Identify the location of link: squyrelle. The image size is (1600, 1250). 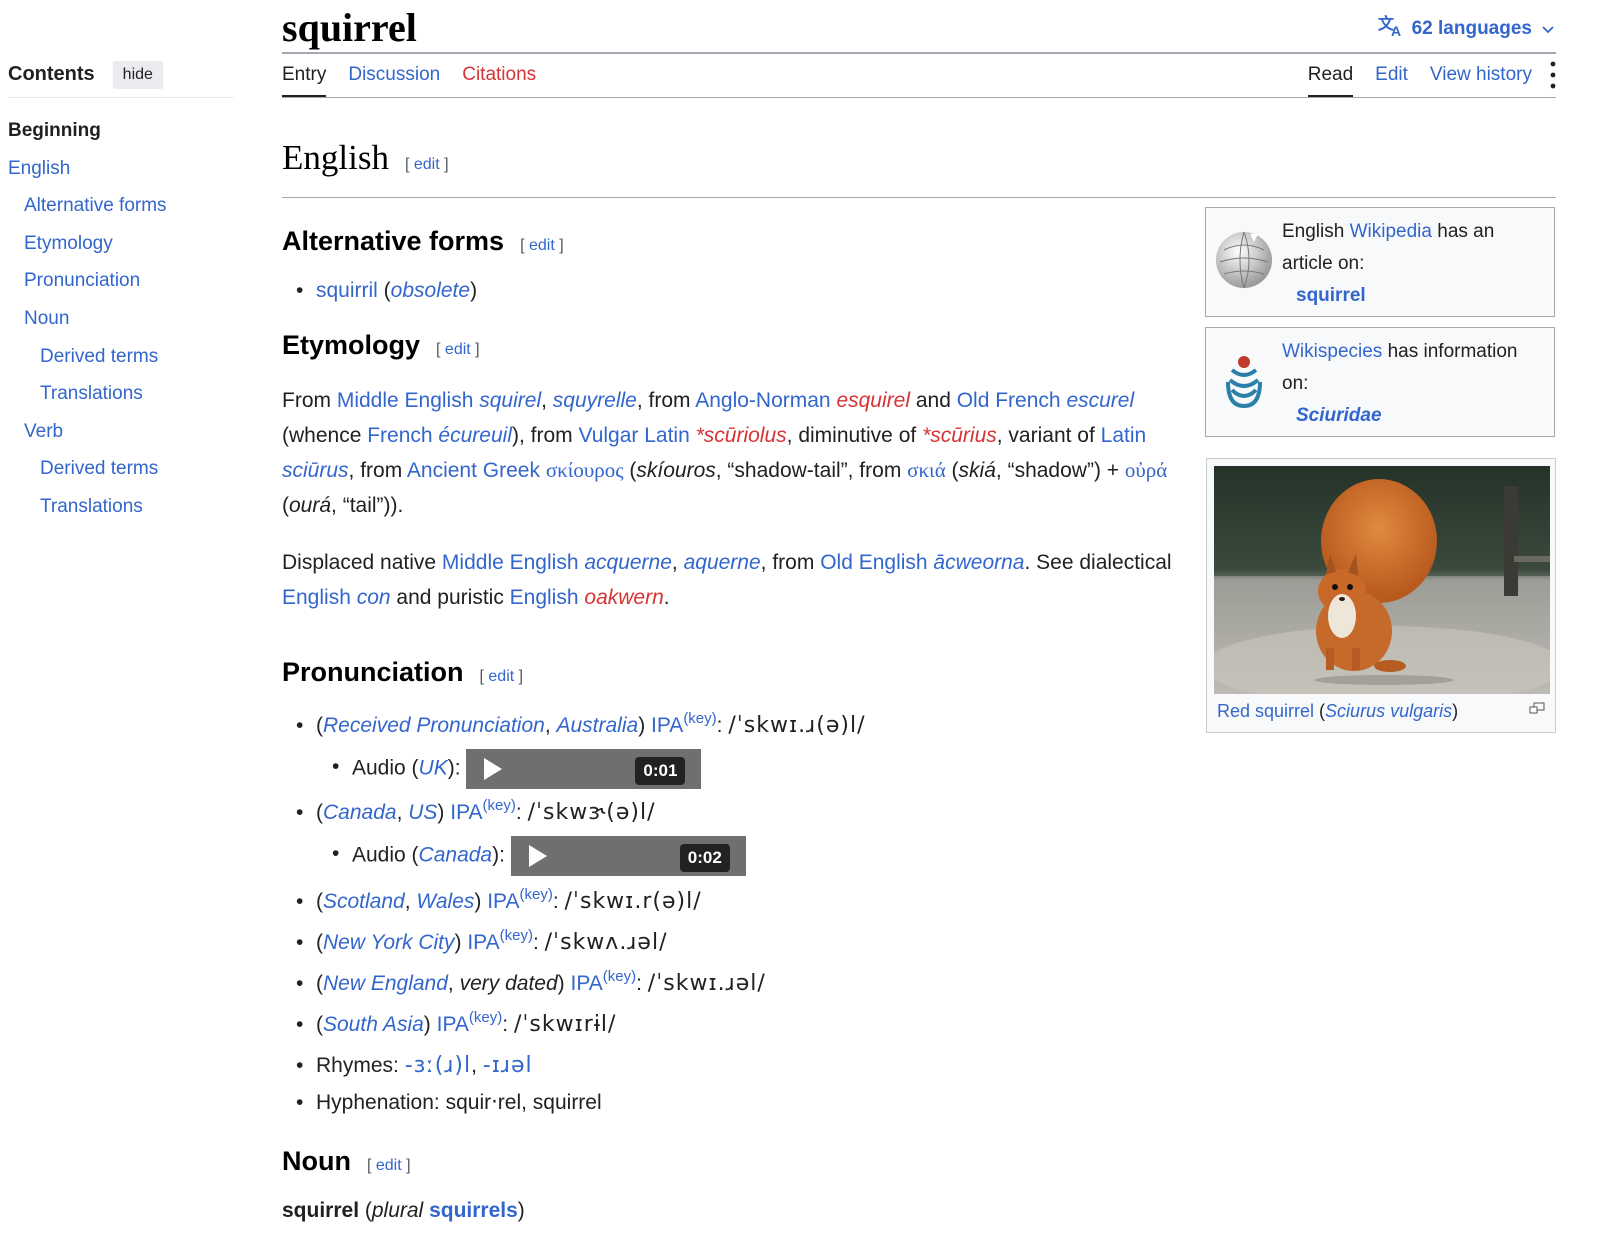
(595, 400).